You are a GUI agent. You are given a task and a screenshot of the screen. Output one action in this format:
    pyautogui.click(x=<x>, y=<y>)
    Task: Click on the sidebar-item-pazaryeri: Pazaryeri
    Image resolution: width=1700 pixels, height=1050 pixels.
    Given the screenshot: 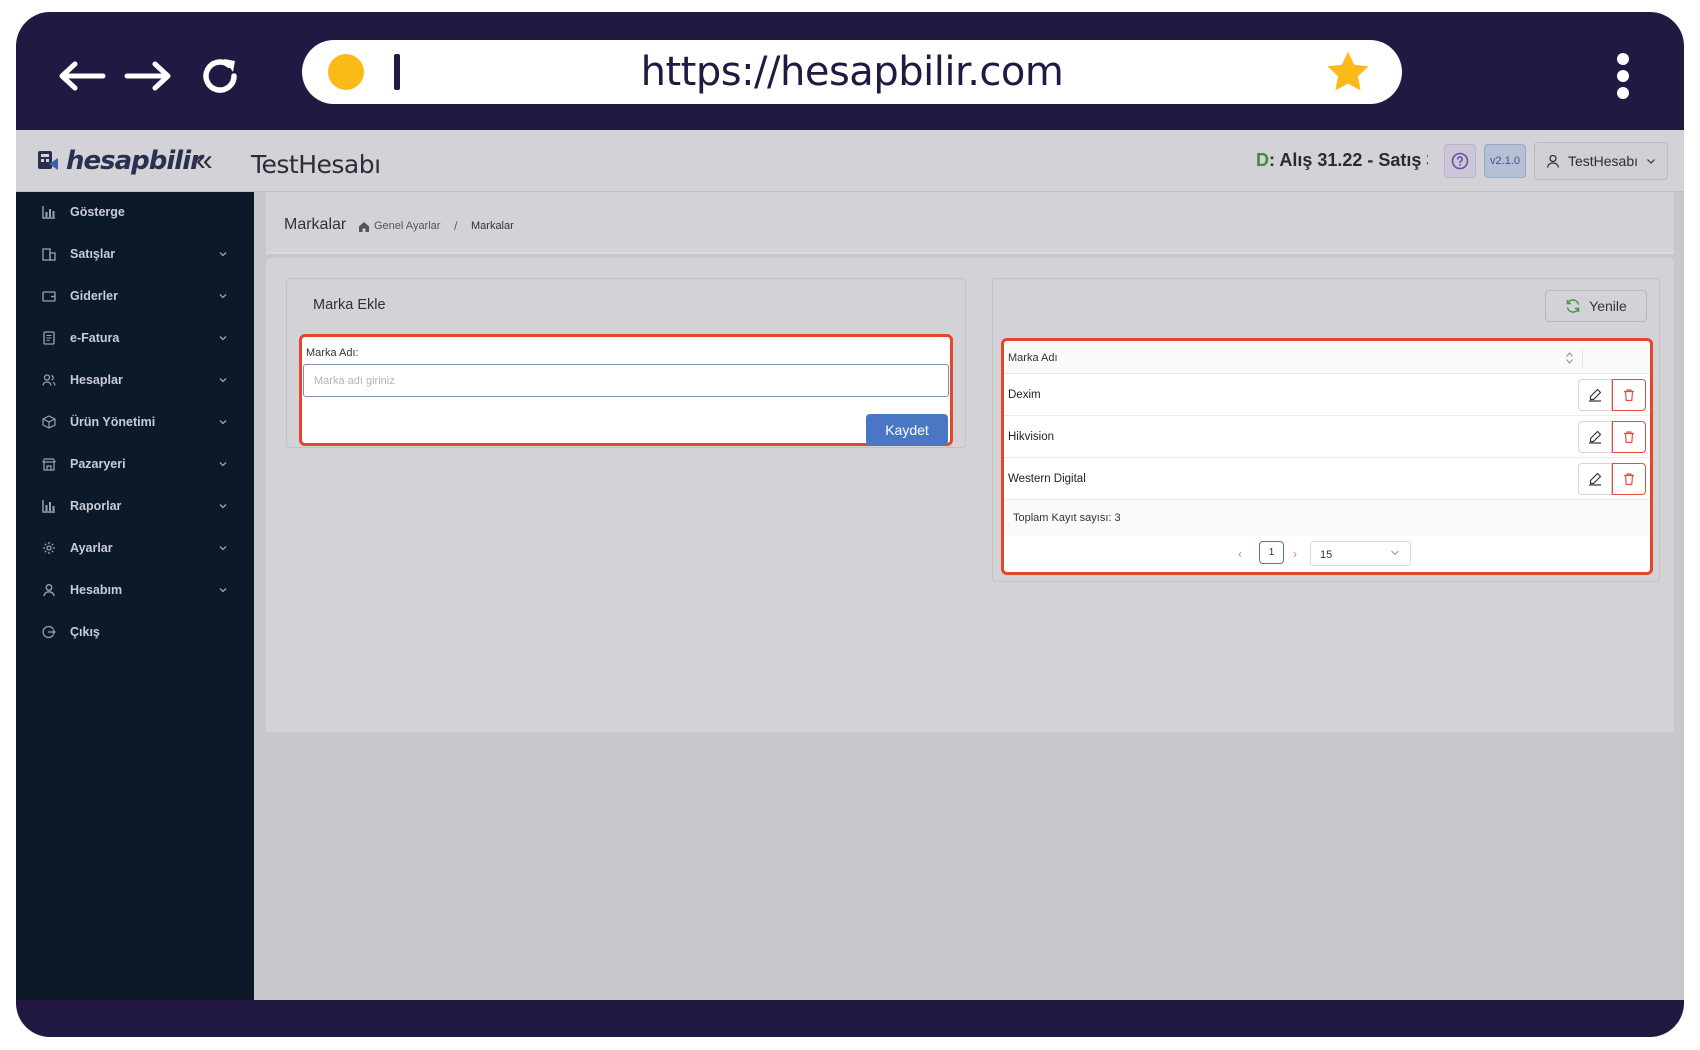 What is the action you would take?
    pyautogui.click(x=135, y=464)
    